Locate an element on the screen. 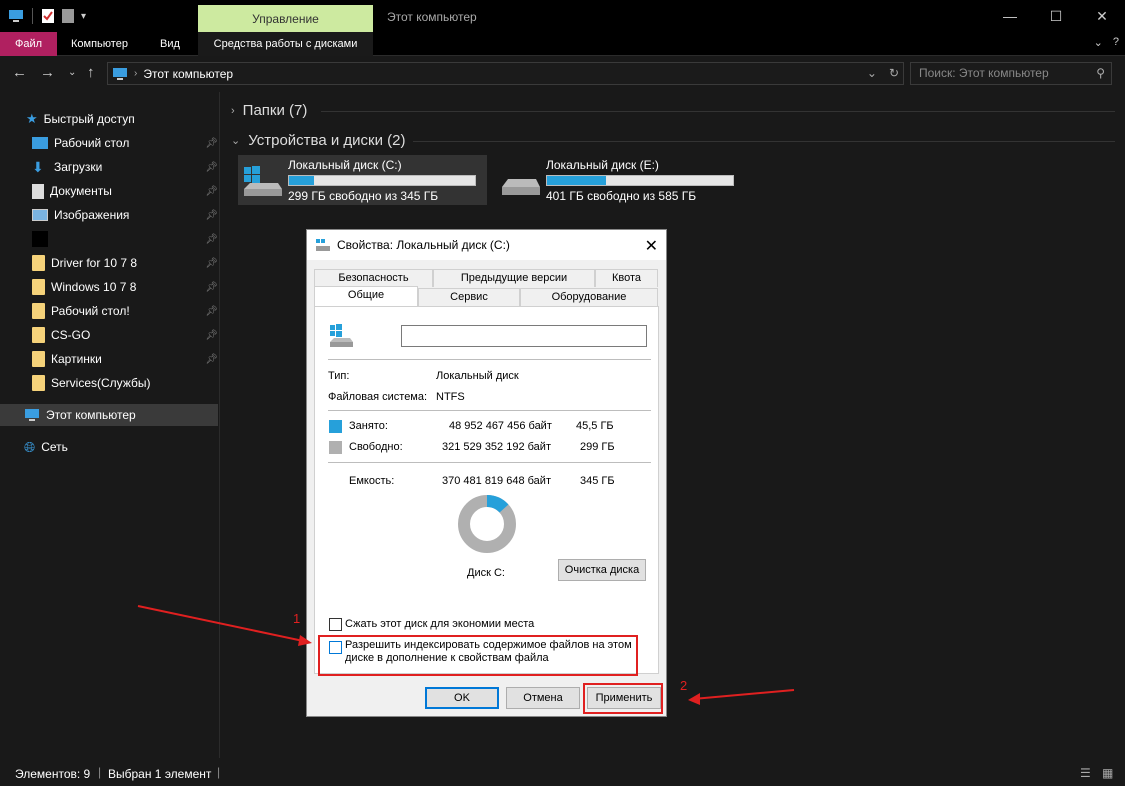 The height and width of the screenshot is (786, 1125). annotation-number-1: 1 is located at coordinates (297, 618).